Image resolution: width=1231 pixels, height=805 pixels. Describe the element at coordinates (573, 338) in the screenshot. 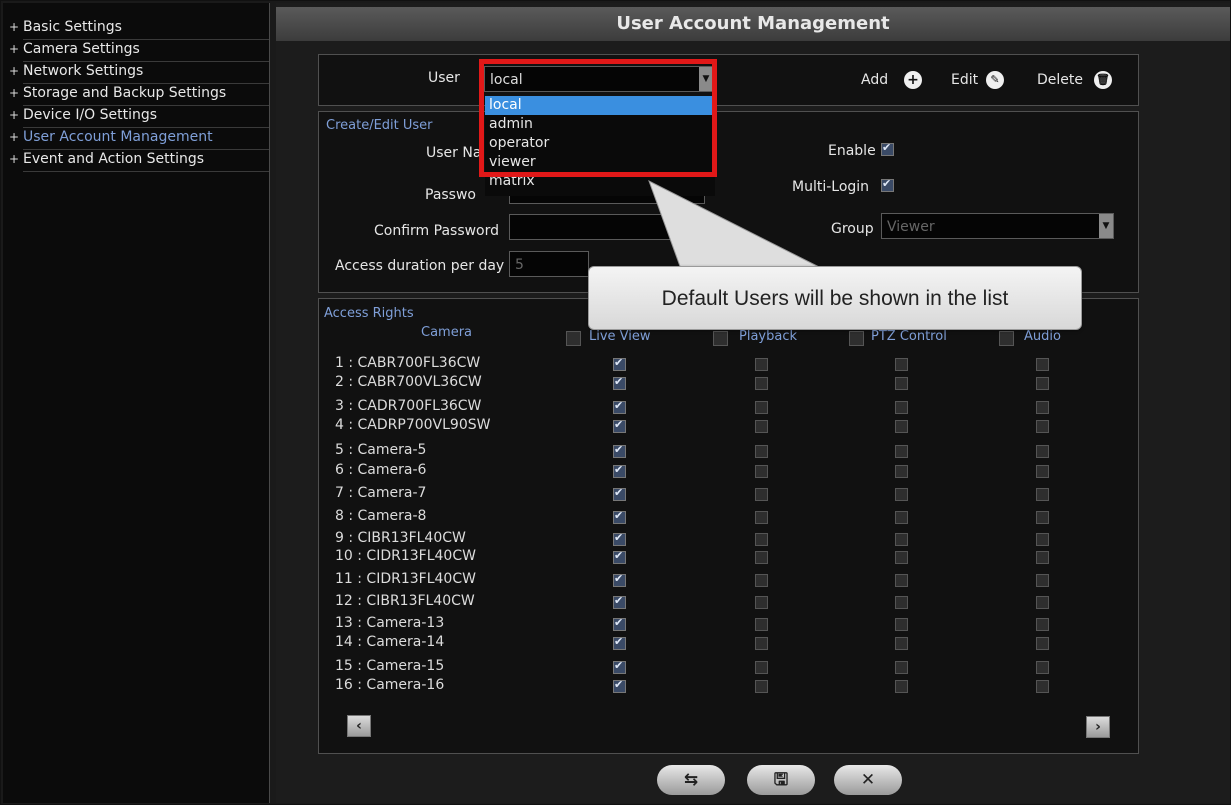

I see `live-view-all-checkbox` at that location.